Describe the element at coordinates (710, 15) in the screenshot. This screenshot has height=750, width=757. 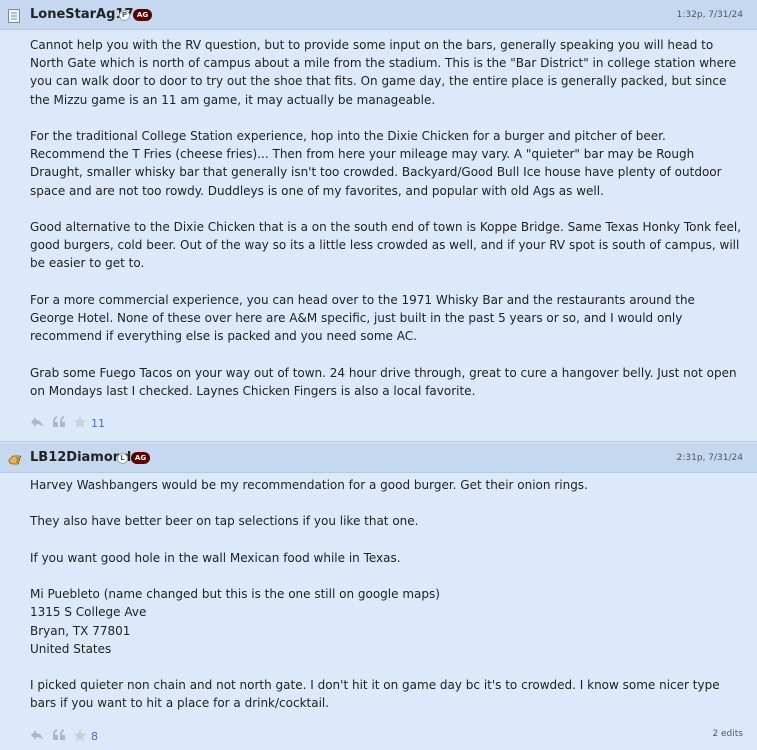
I see `post-timestamp: 1:32p, 7/31/24` at that location.